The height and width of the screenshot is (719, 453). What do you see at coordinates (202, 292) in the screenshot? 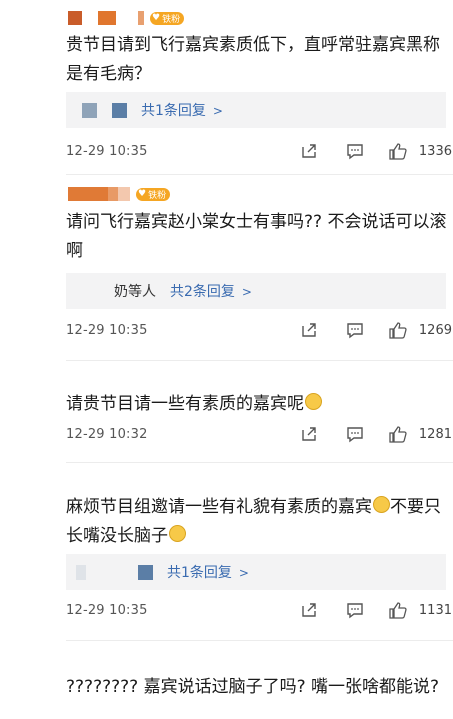
I see `view-replies-label: 共2条回复` at bounding box center [202, 292].